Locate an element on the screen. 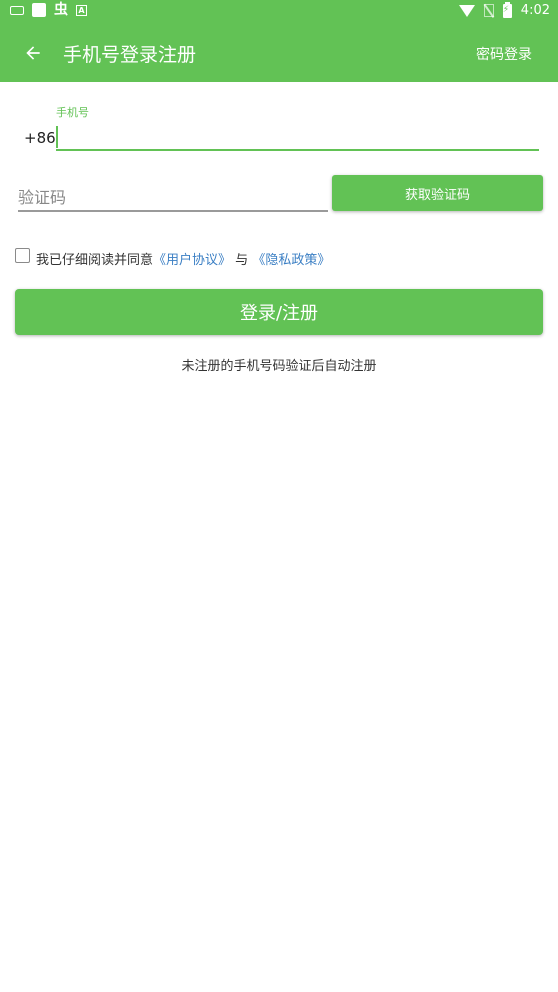 The image size is (558, 992). verification-code-input is located at coordinates (173, 197).